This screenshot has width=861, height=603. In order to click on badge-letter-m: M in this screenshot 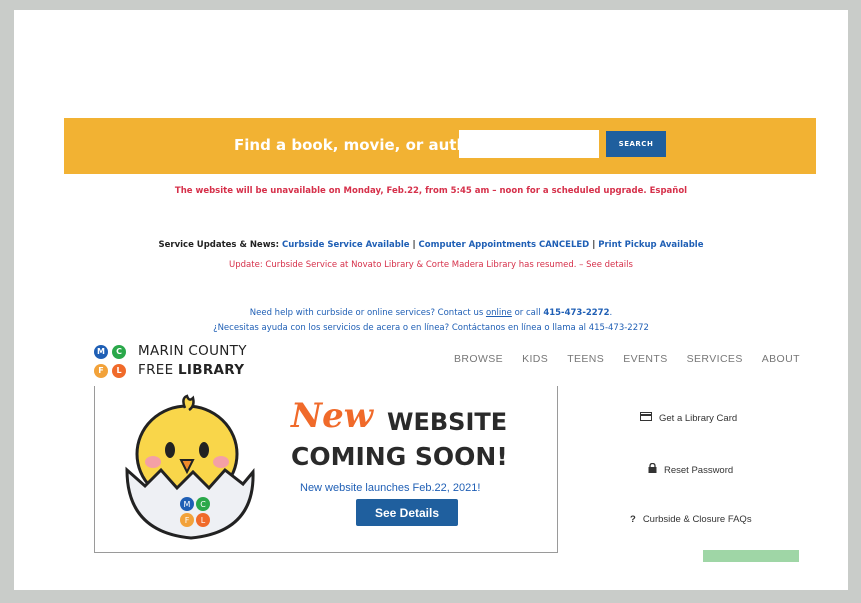, I will do `click(187, 504)`.